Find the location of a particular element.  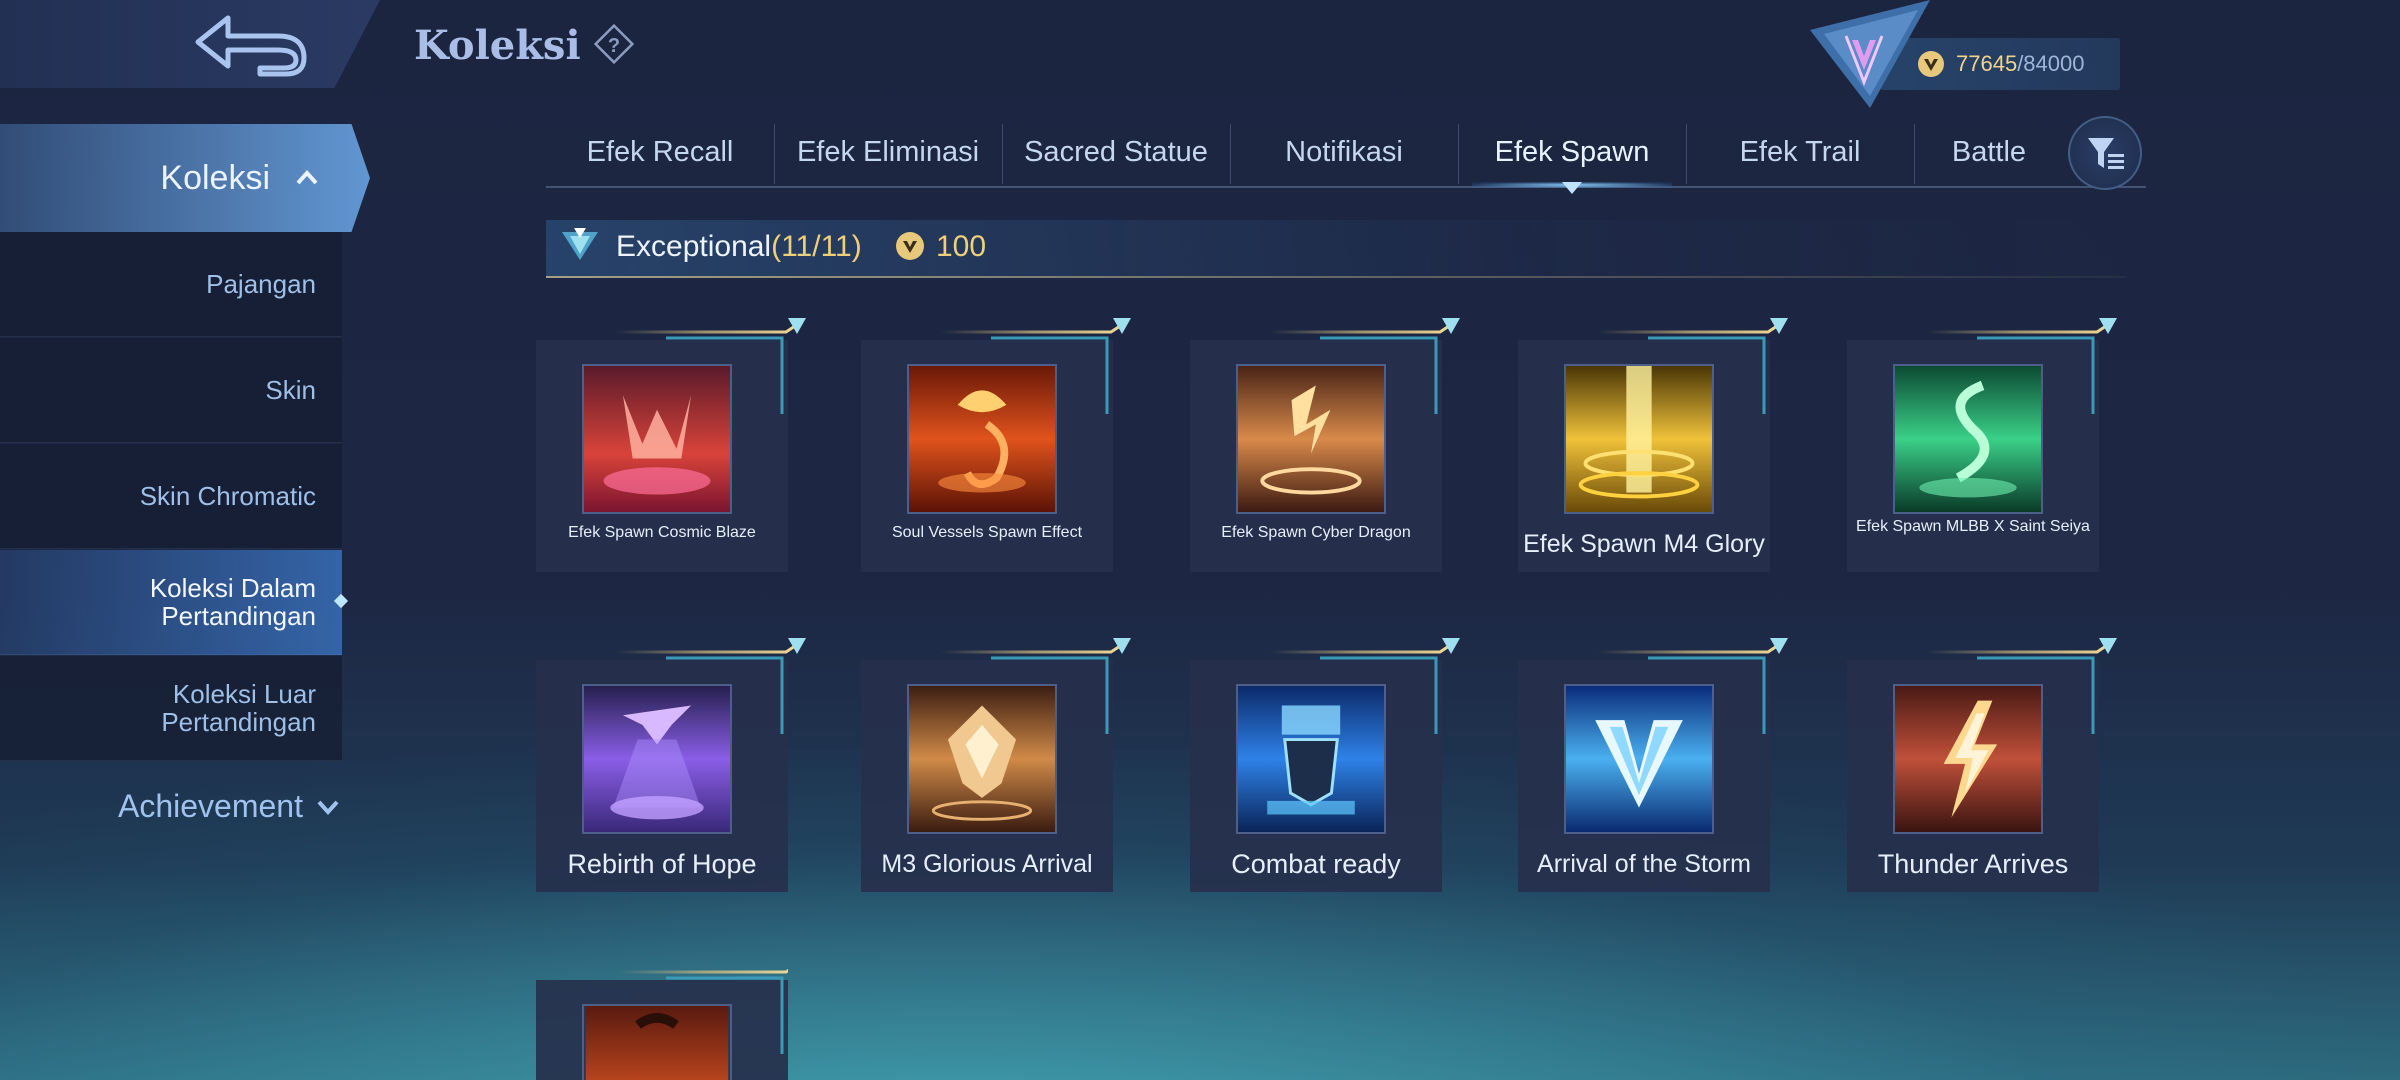

effect-card is located at coordinates (662, 1019).